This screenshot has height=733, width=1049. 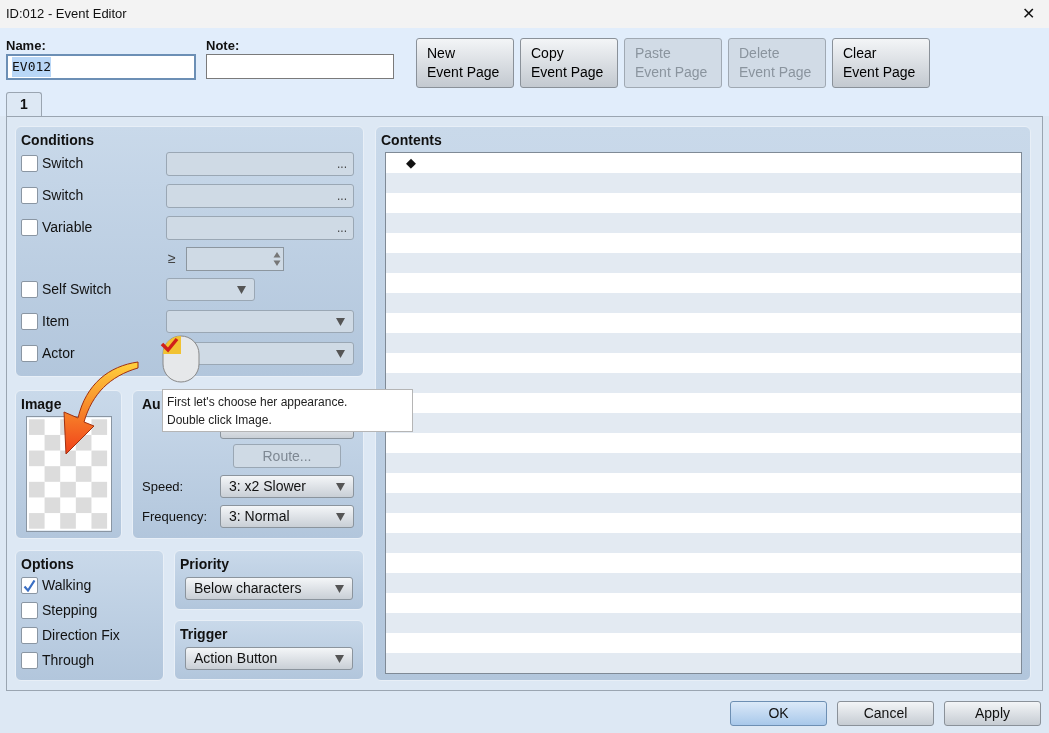 I want to click on tooltip-text: First let's choose her appearance., so click(x=258, y=402).